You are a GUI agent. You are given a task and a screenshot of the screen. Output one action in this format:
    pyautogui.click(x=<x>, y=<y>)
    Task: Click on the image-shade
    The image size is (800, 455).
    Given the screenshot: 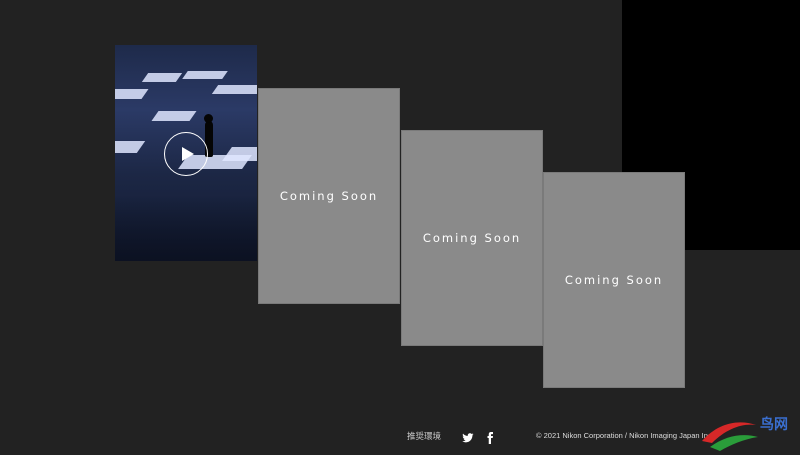 What is the action you would take?
    pyautogui.click(x=186, y=228)
    